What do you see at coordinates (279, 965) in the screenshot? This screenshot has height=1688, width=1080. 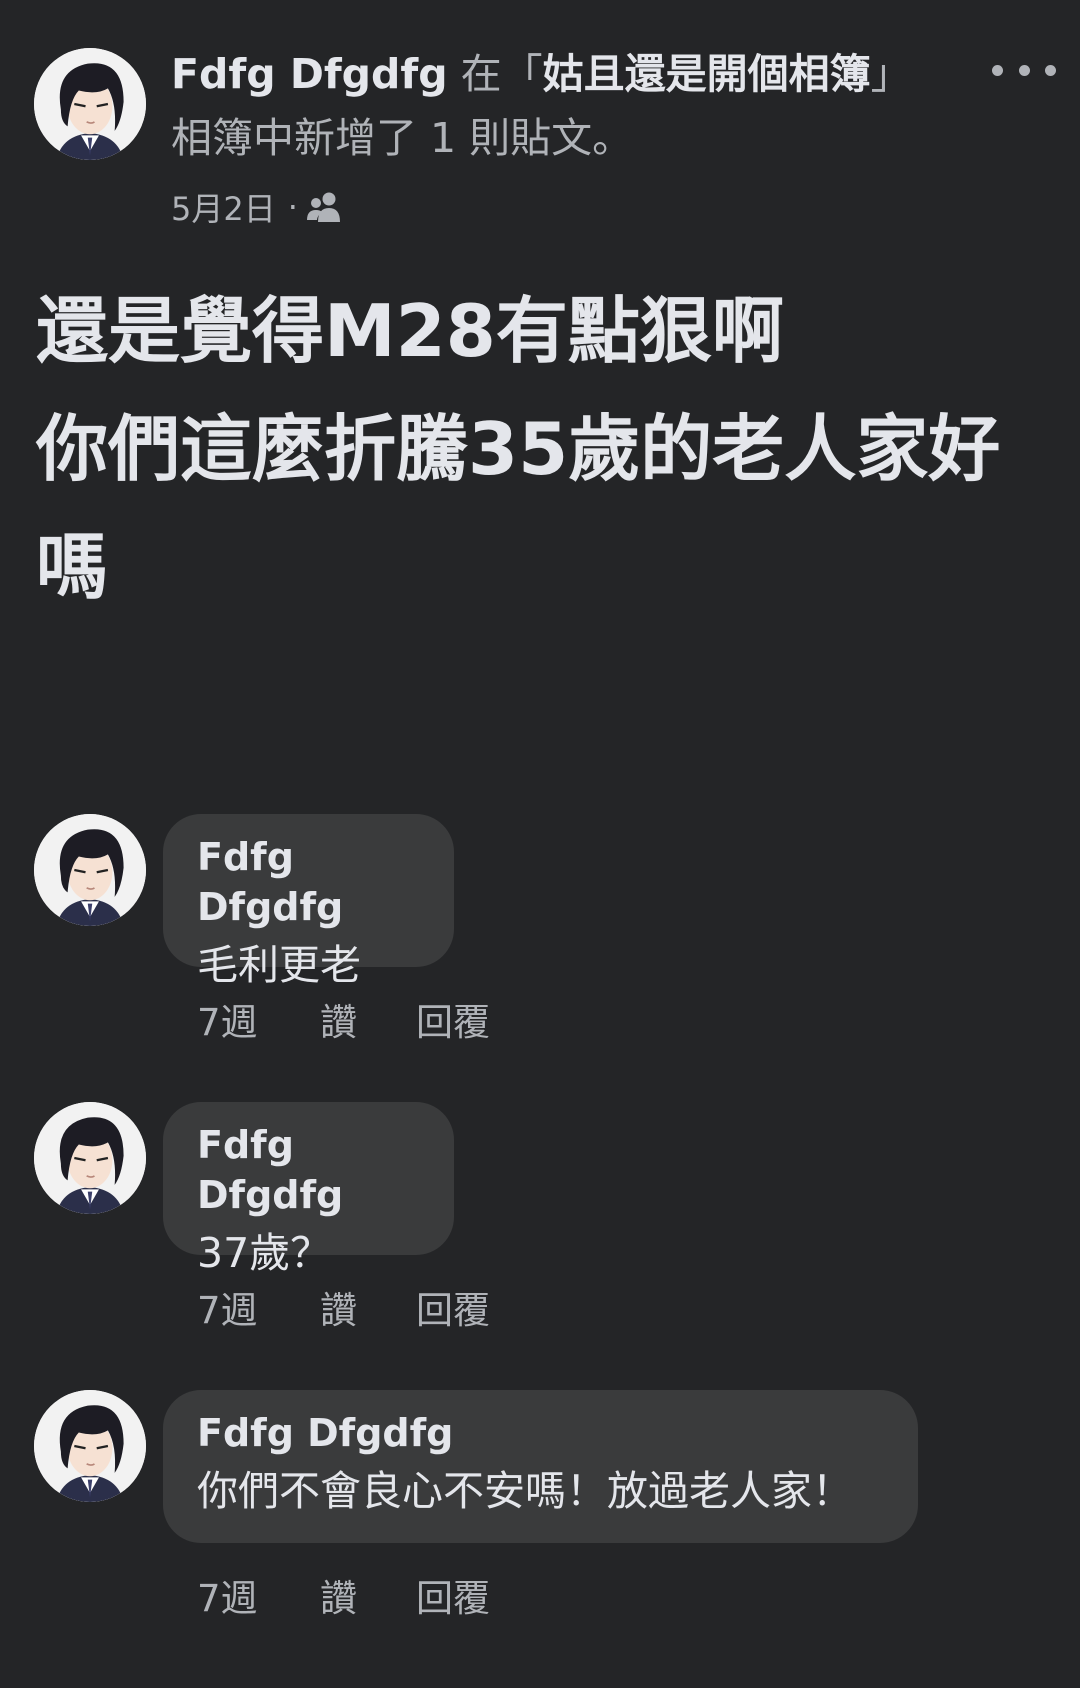 I see `comment-text: 毛利更老` at bounding box center [279, 965].